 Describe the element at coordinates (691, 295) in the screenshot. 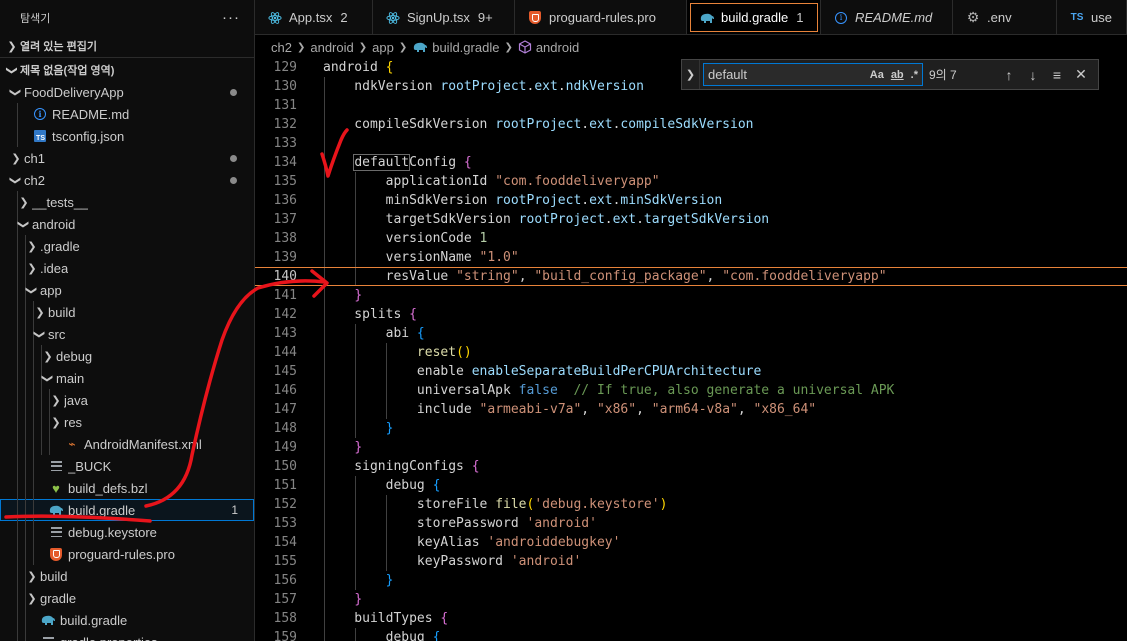

I see `code-line: 141 }` at that location.